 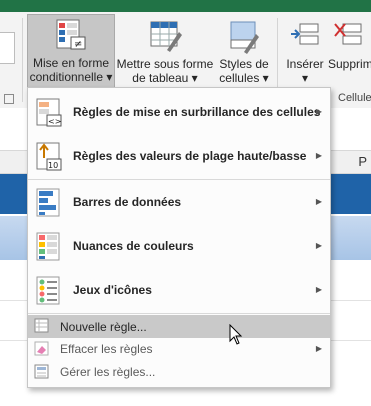 What do you see at coordinates (179, 291) in the screenshot?
I see `menu-item-icon-sets: Jeux d'icônes ▶` at bounding box center [179, 291].